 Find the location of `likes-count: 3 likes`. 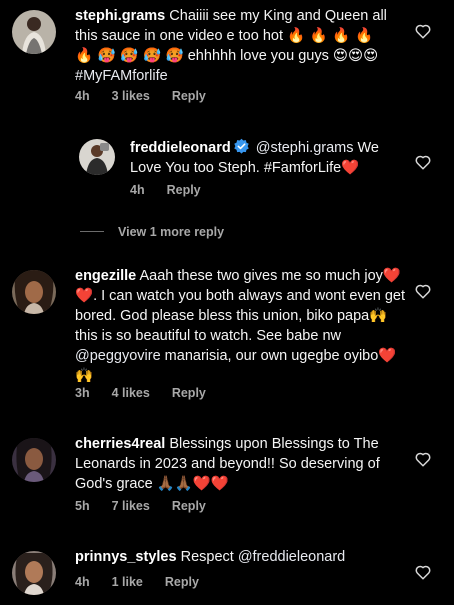

likes-count: 3 likes is located at coordinates (131, 96).